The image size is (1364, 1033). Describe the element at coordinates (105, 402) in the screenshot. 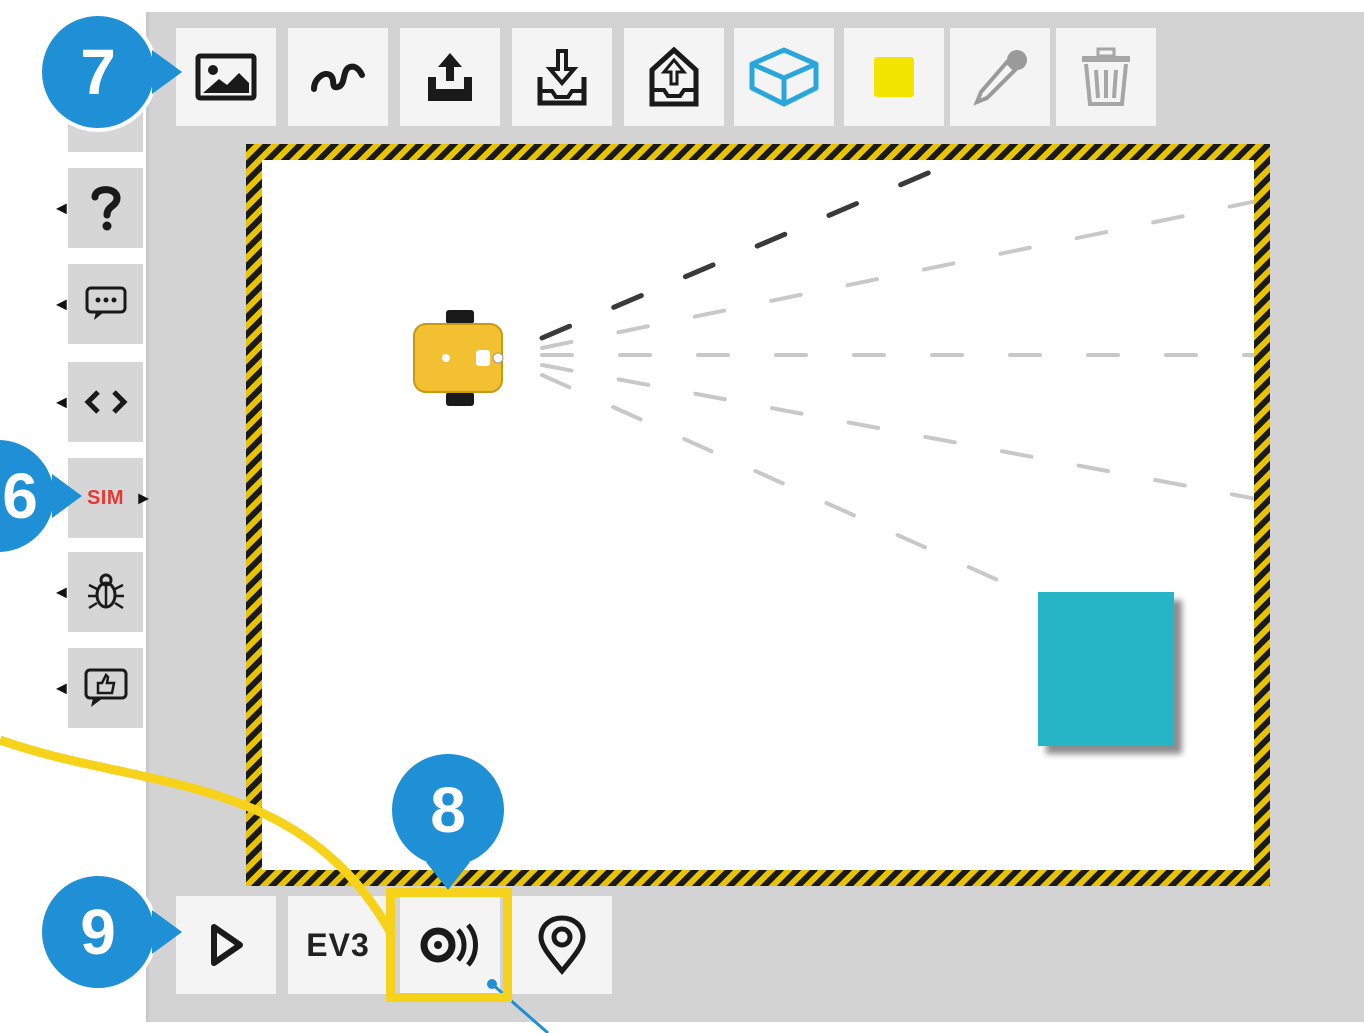

I see `code-brackets-icon` at that location.